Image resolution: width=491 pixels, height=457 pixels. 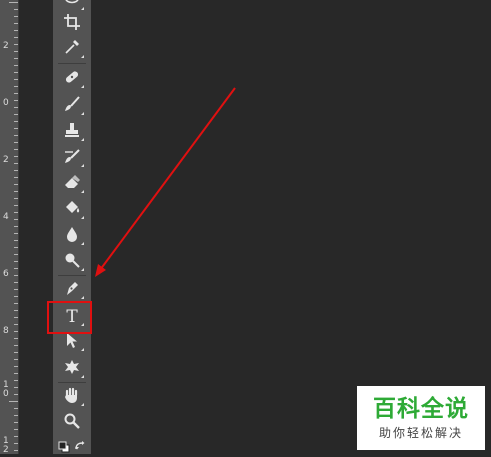 I want to click on watermark-logo: 百科全说 助你轻松解决, so click(x=421, y=418).